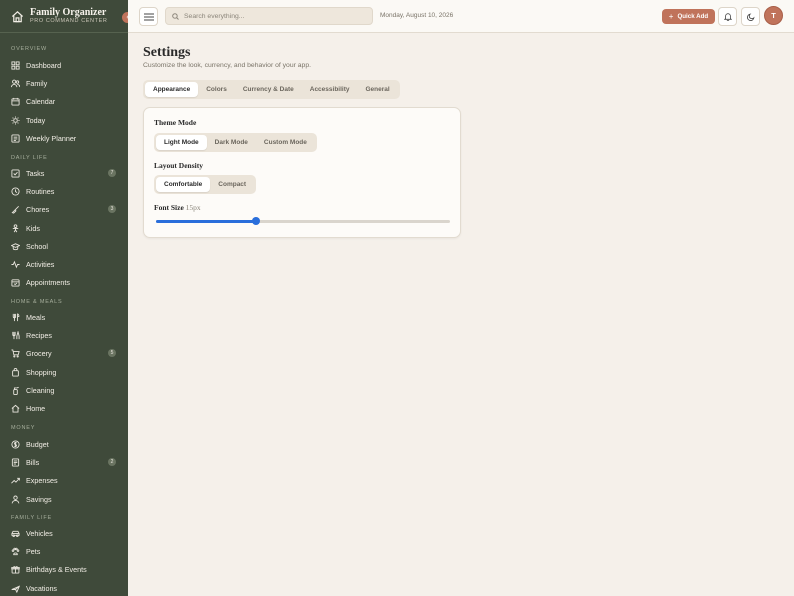 The width and height of the screenshot is (794, 596). What do you see at coordinates (15, 533) in the screenshot?
I see `car-icon` at bounding box center [15, 533].